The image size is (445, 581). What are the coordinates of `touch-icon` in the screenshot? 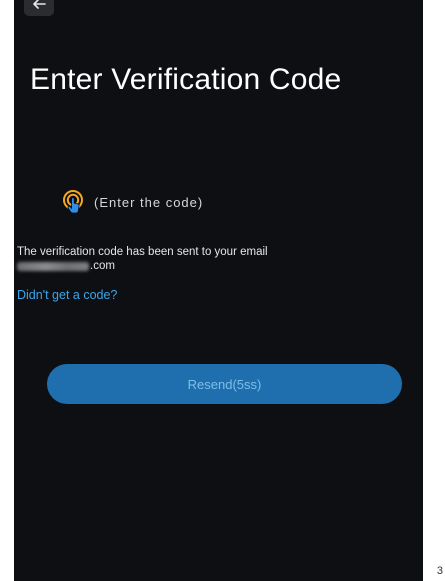 It's located at (73, 202).